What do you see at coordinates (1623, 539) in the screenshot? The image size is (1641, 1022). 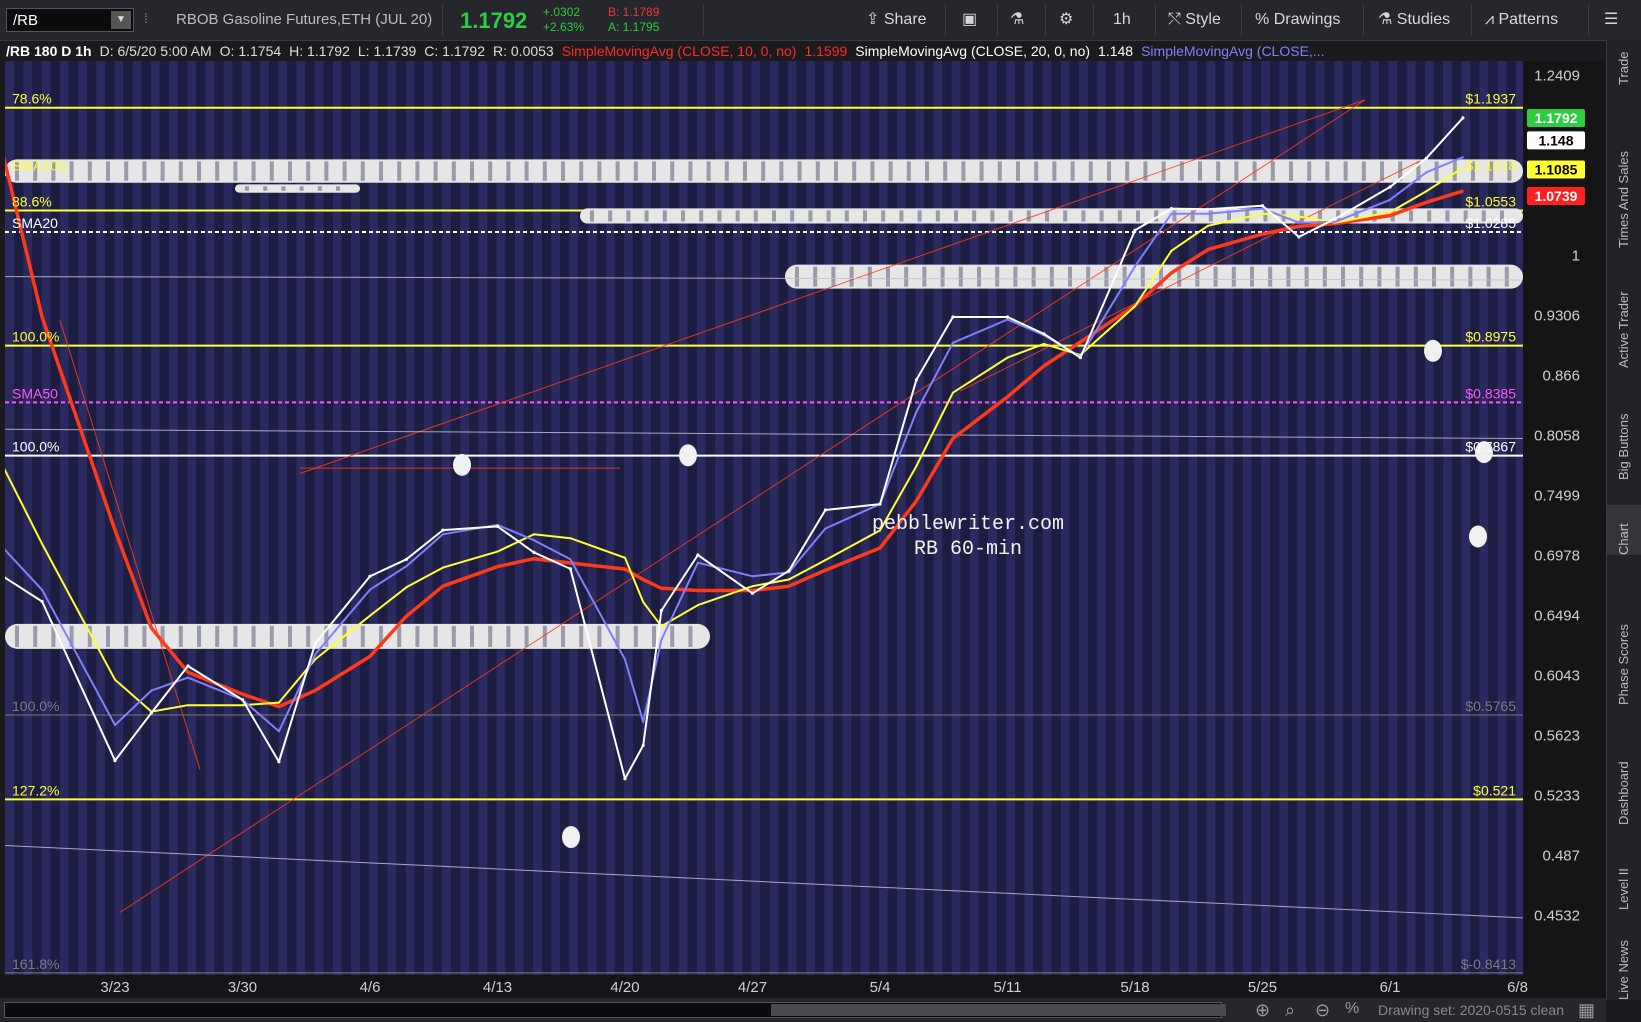 I see `sidebar-item-label: Chart` at bounding box center [1623, 539].